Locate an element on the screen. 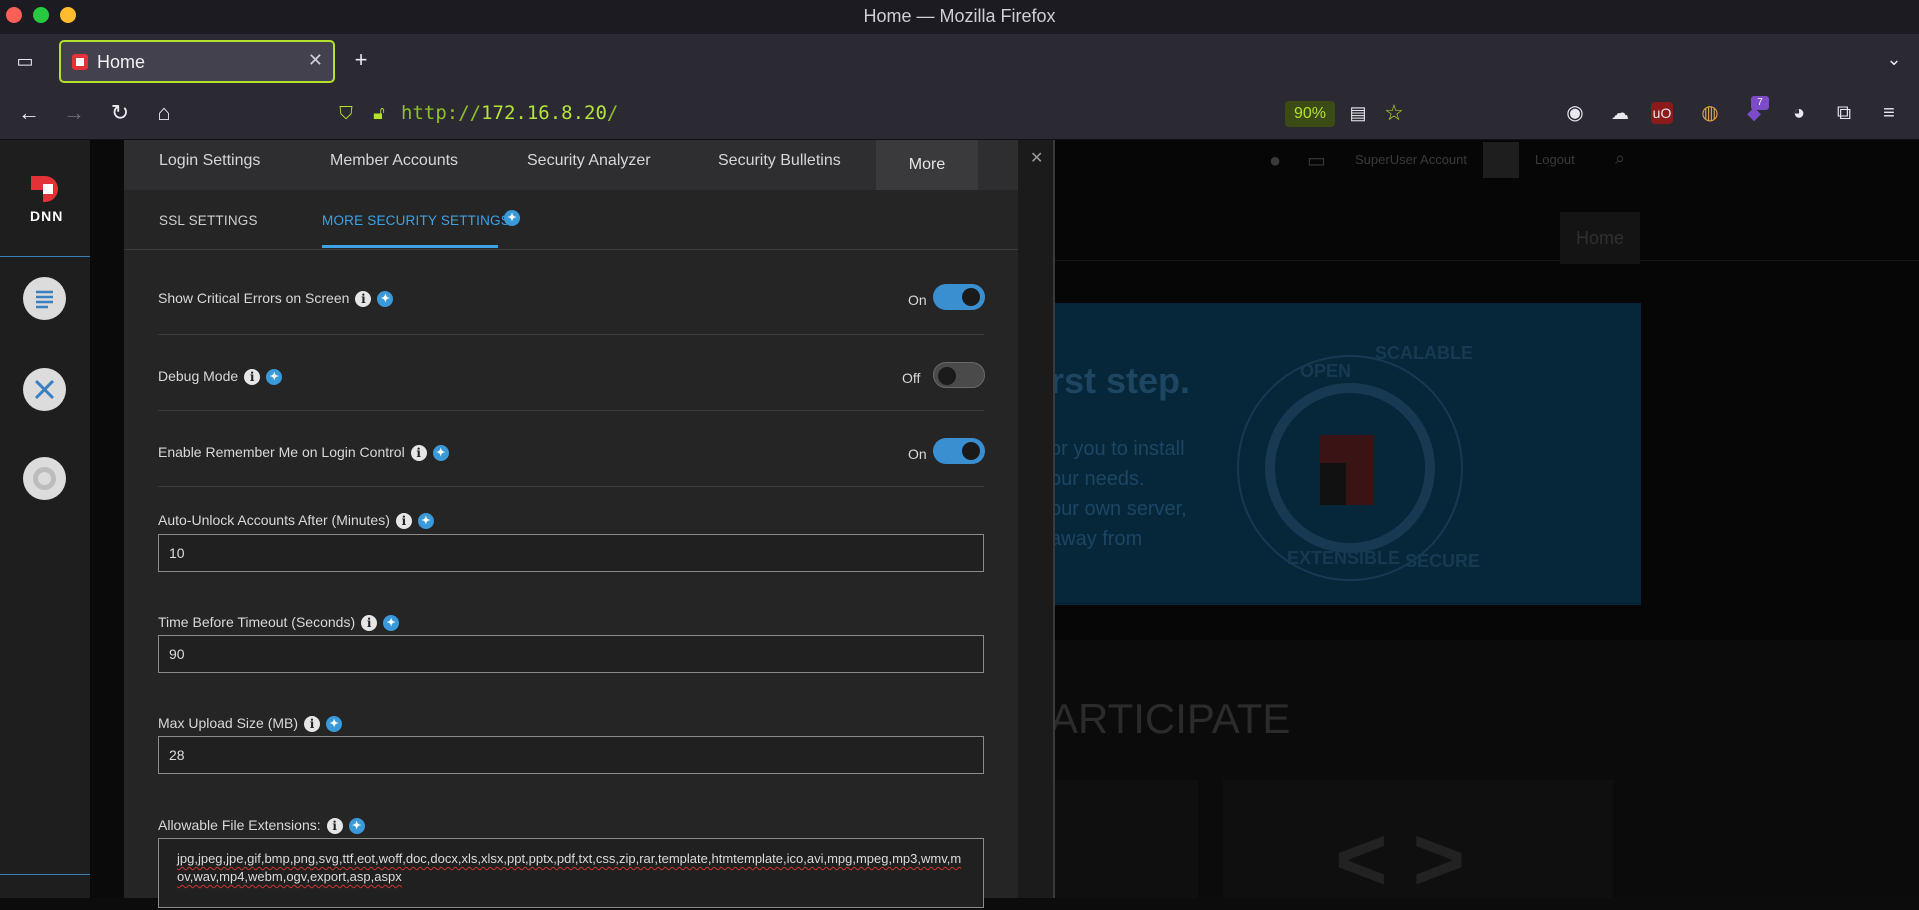  cookie-icon: ◕ is located at coordinates (1799, 113).